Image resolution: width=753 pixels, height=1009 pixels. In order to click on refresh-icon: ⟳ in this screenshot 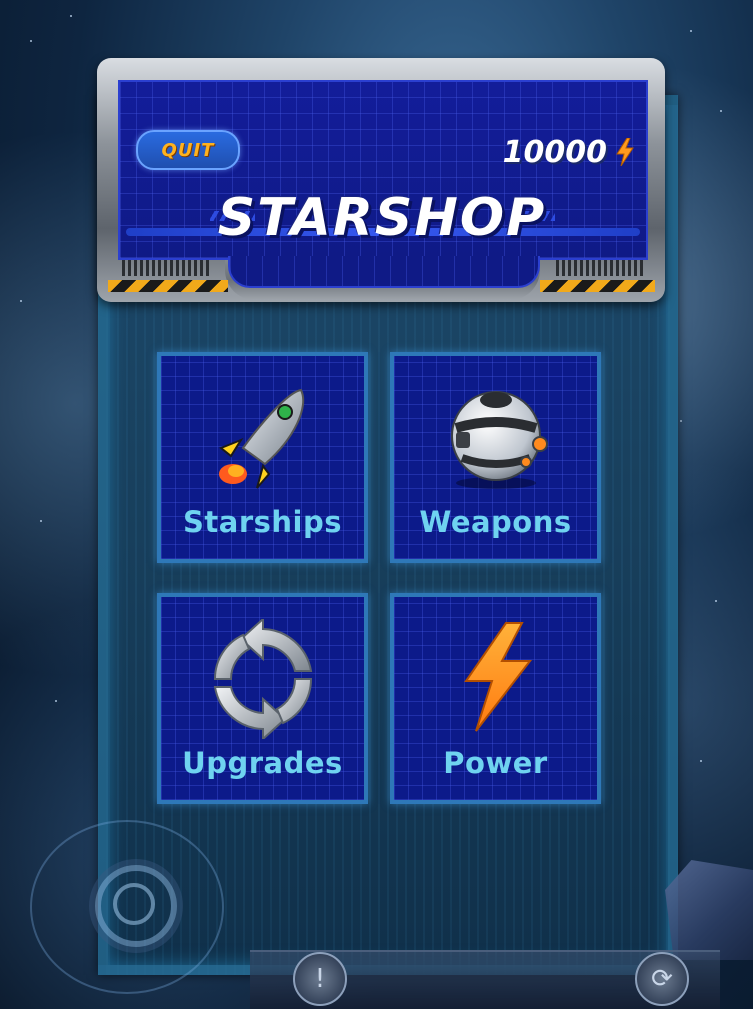, I will do `click(662, 979)`.